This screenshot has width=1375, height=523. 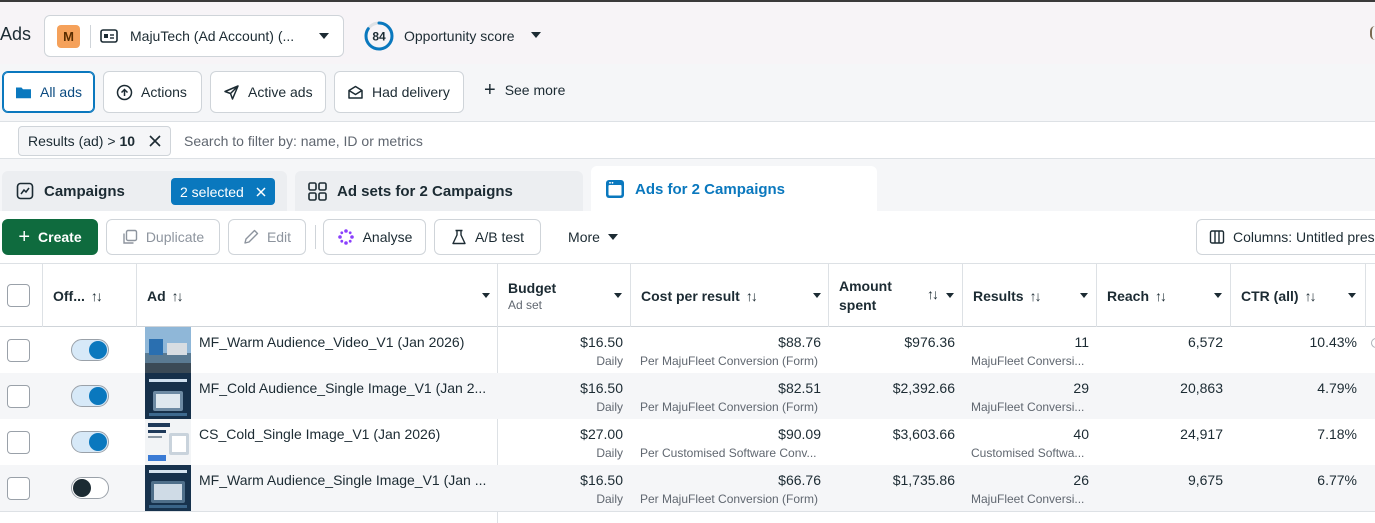 I want to click on header-reach: Reach ↑↓, so click(x=1164, y=295).